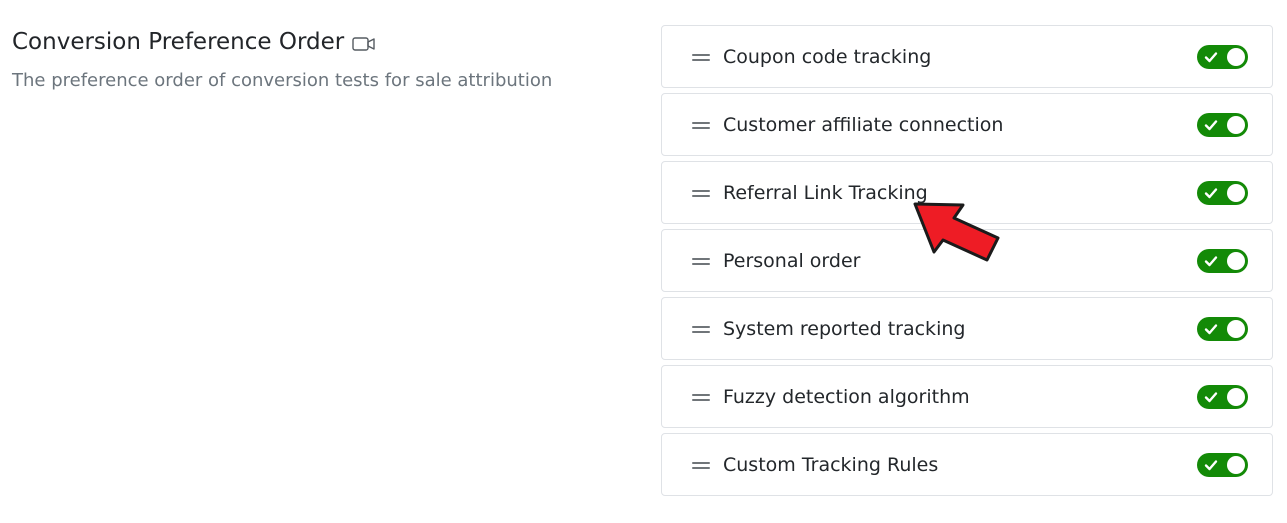 The height and width of the screenshot is (523, 1287). I want to click on list-item: Referral Link Tracking, so click(967, 192).